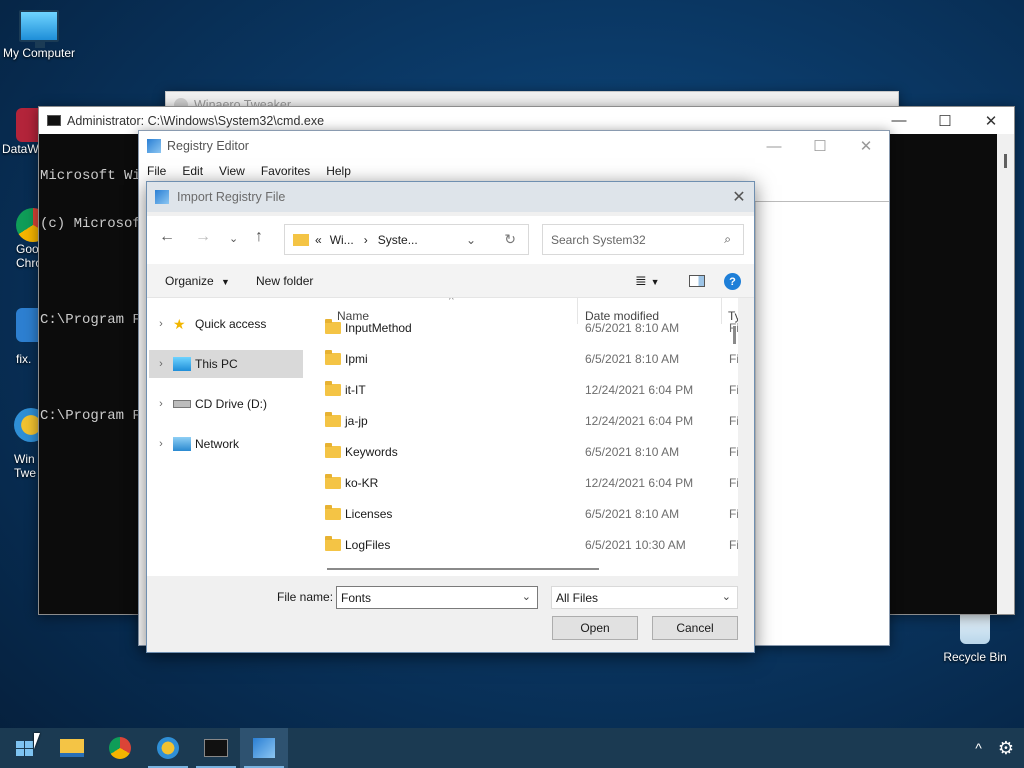  Describe the element at coordinates (26, 132) in the screenshot. I see `desktop-icon-dataw: DataW` at that location.